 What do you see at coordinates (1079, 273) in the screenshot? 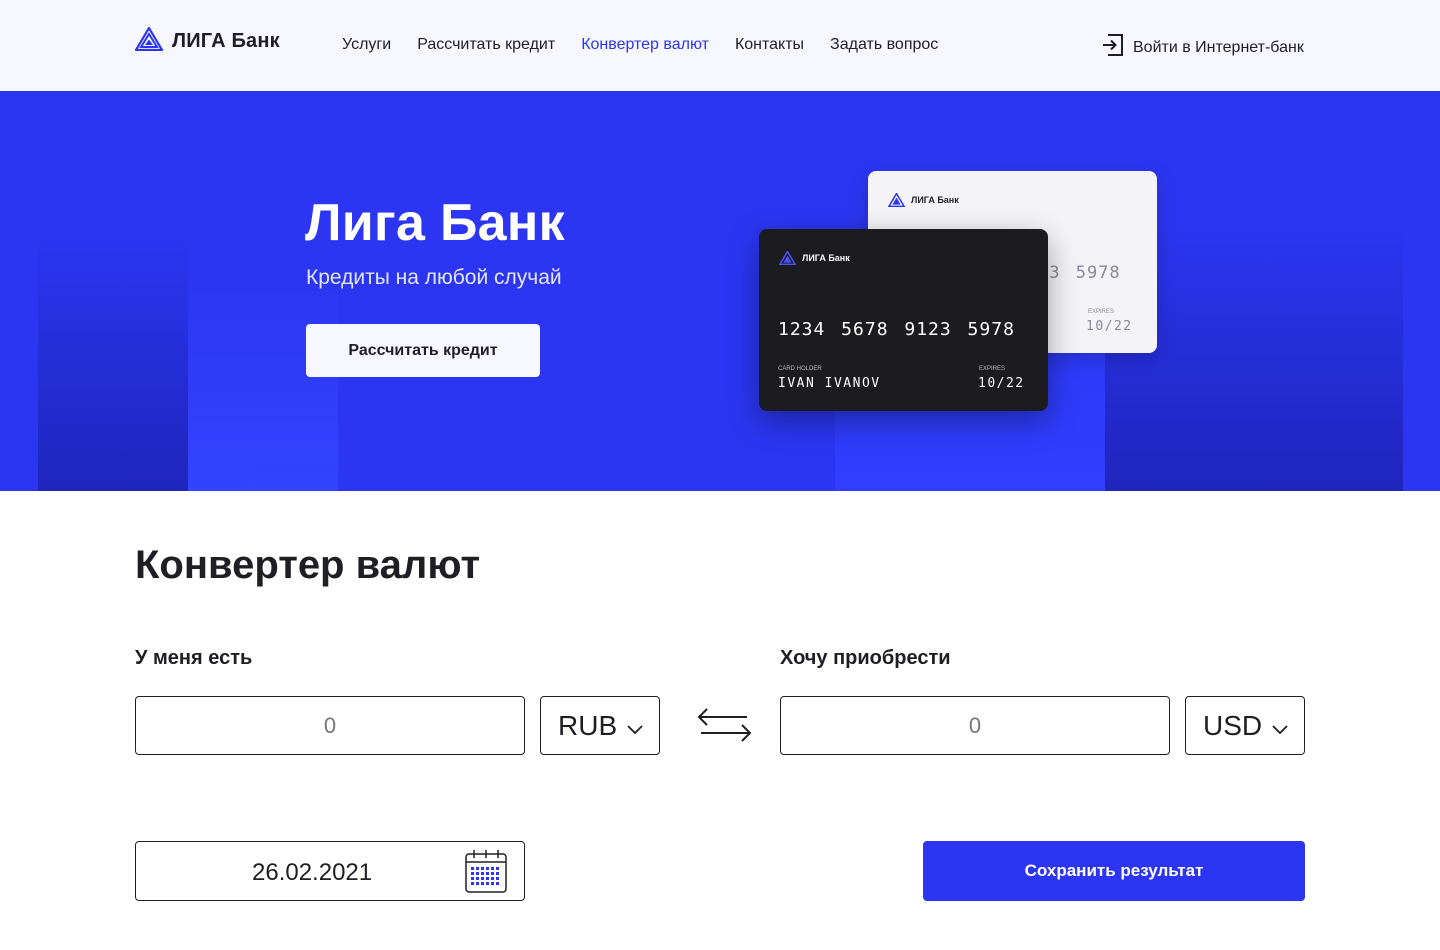
I see `card-number: 23 5978` at bounding box center [1079, 273].